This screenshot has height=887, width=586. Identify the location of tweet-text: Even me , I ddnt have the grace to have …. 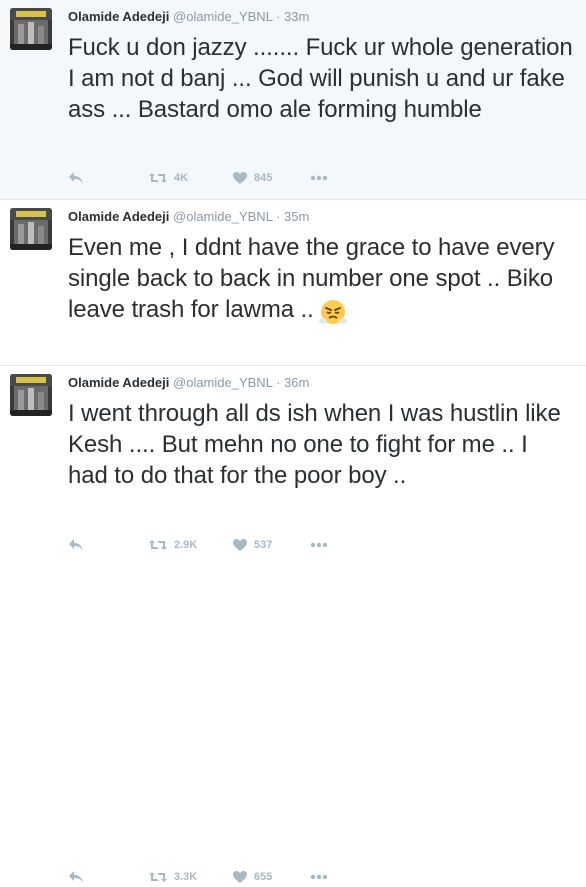
(320, 279).